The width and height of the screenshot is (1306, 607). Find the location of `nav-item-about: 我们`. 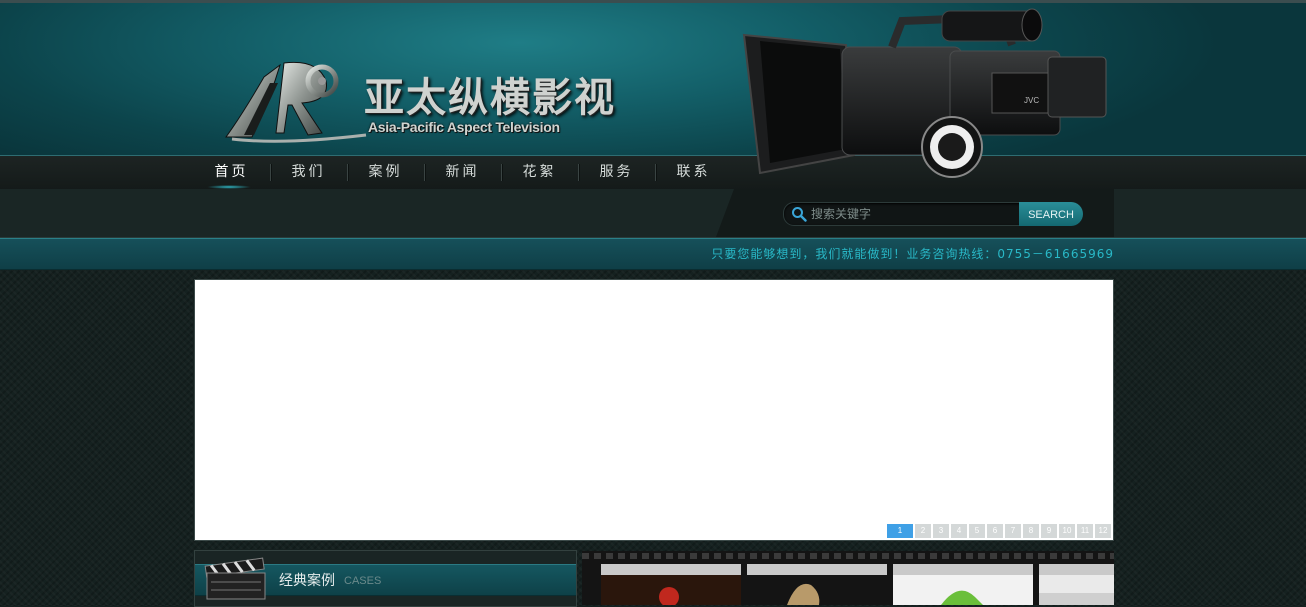

nav-item-about: 我们 is located at coordinates (308, 173).